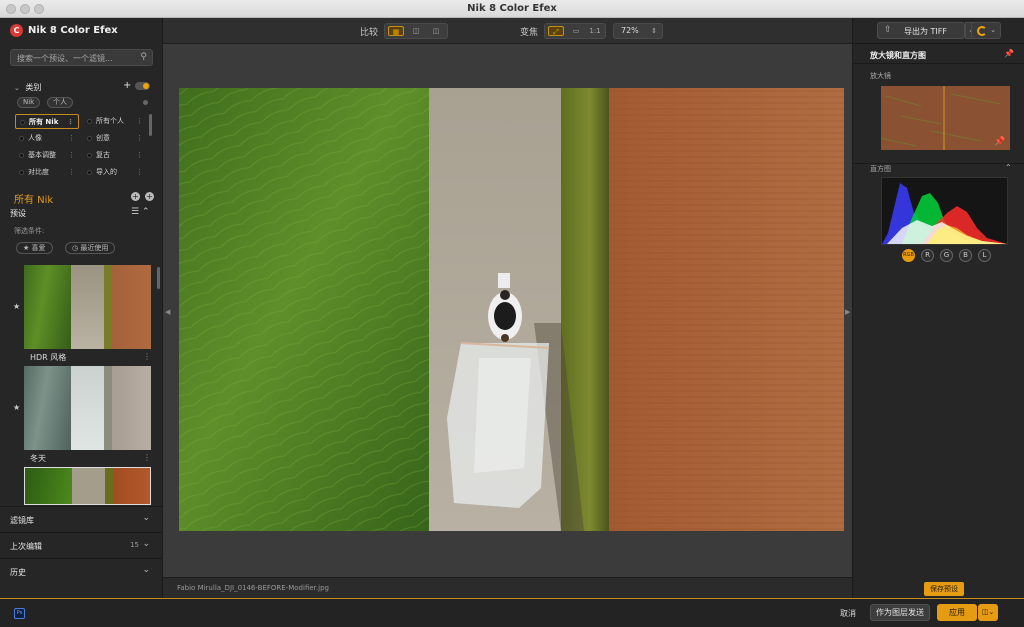 This screenshot has height=627, width=1024. Describe the element at coordinates (135, 196) in the screenshot. I see `add-preset-icon: +` at that location.